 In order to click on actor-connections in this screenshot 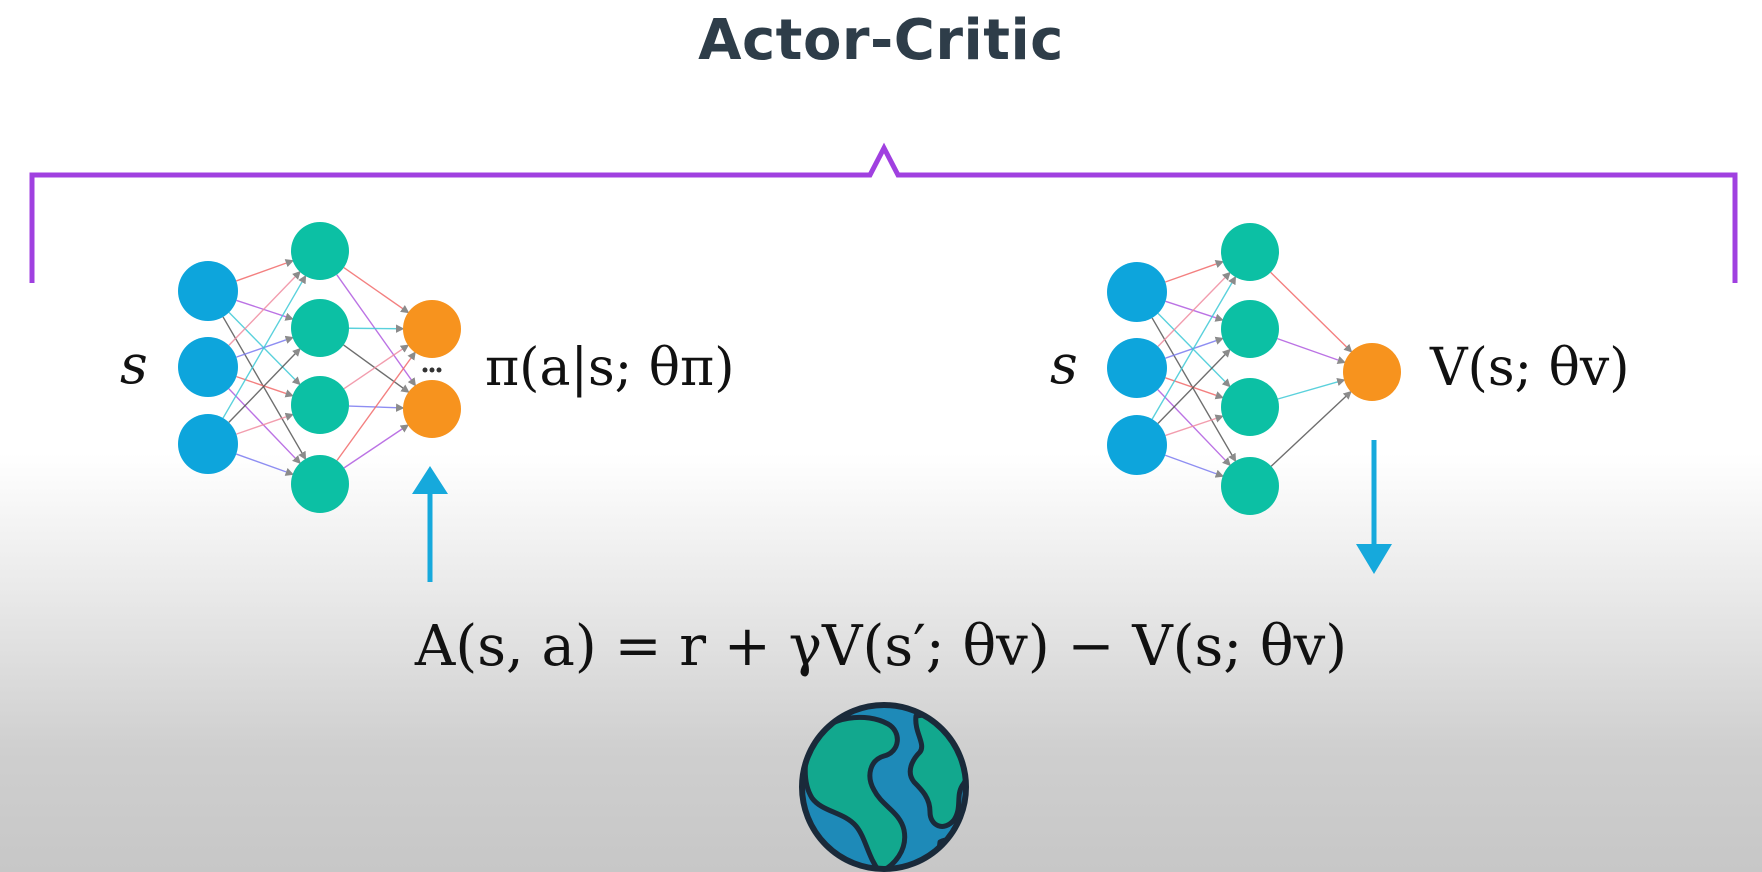, I will do `click(319, 367)`.